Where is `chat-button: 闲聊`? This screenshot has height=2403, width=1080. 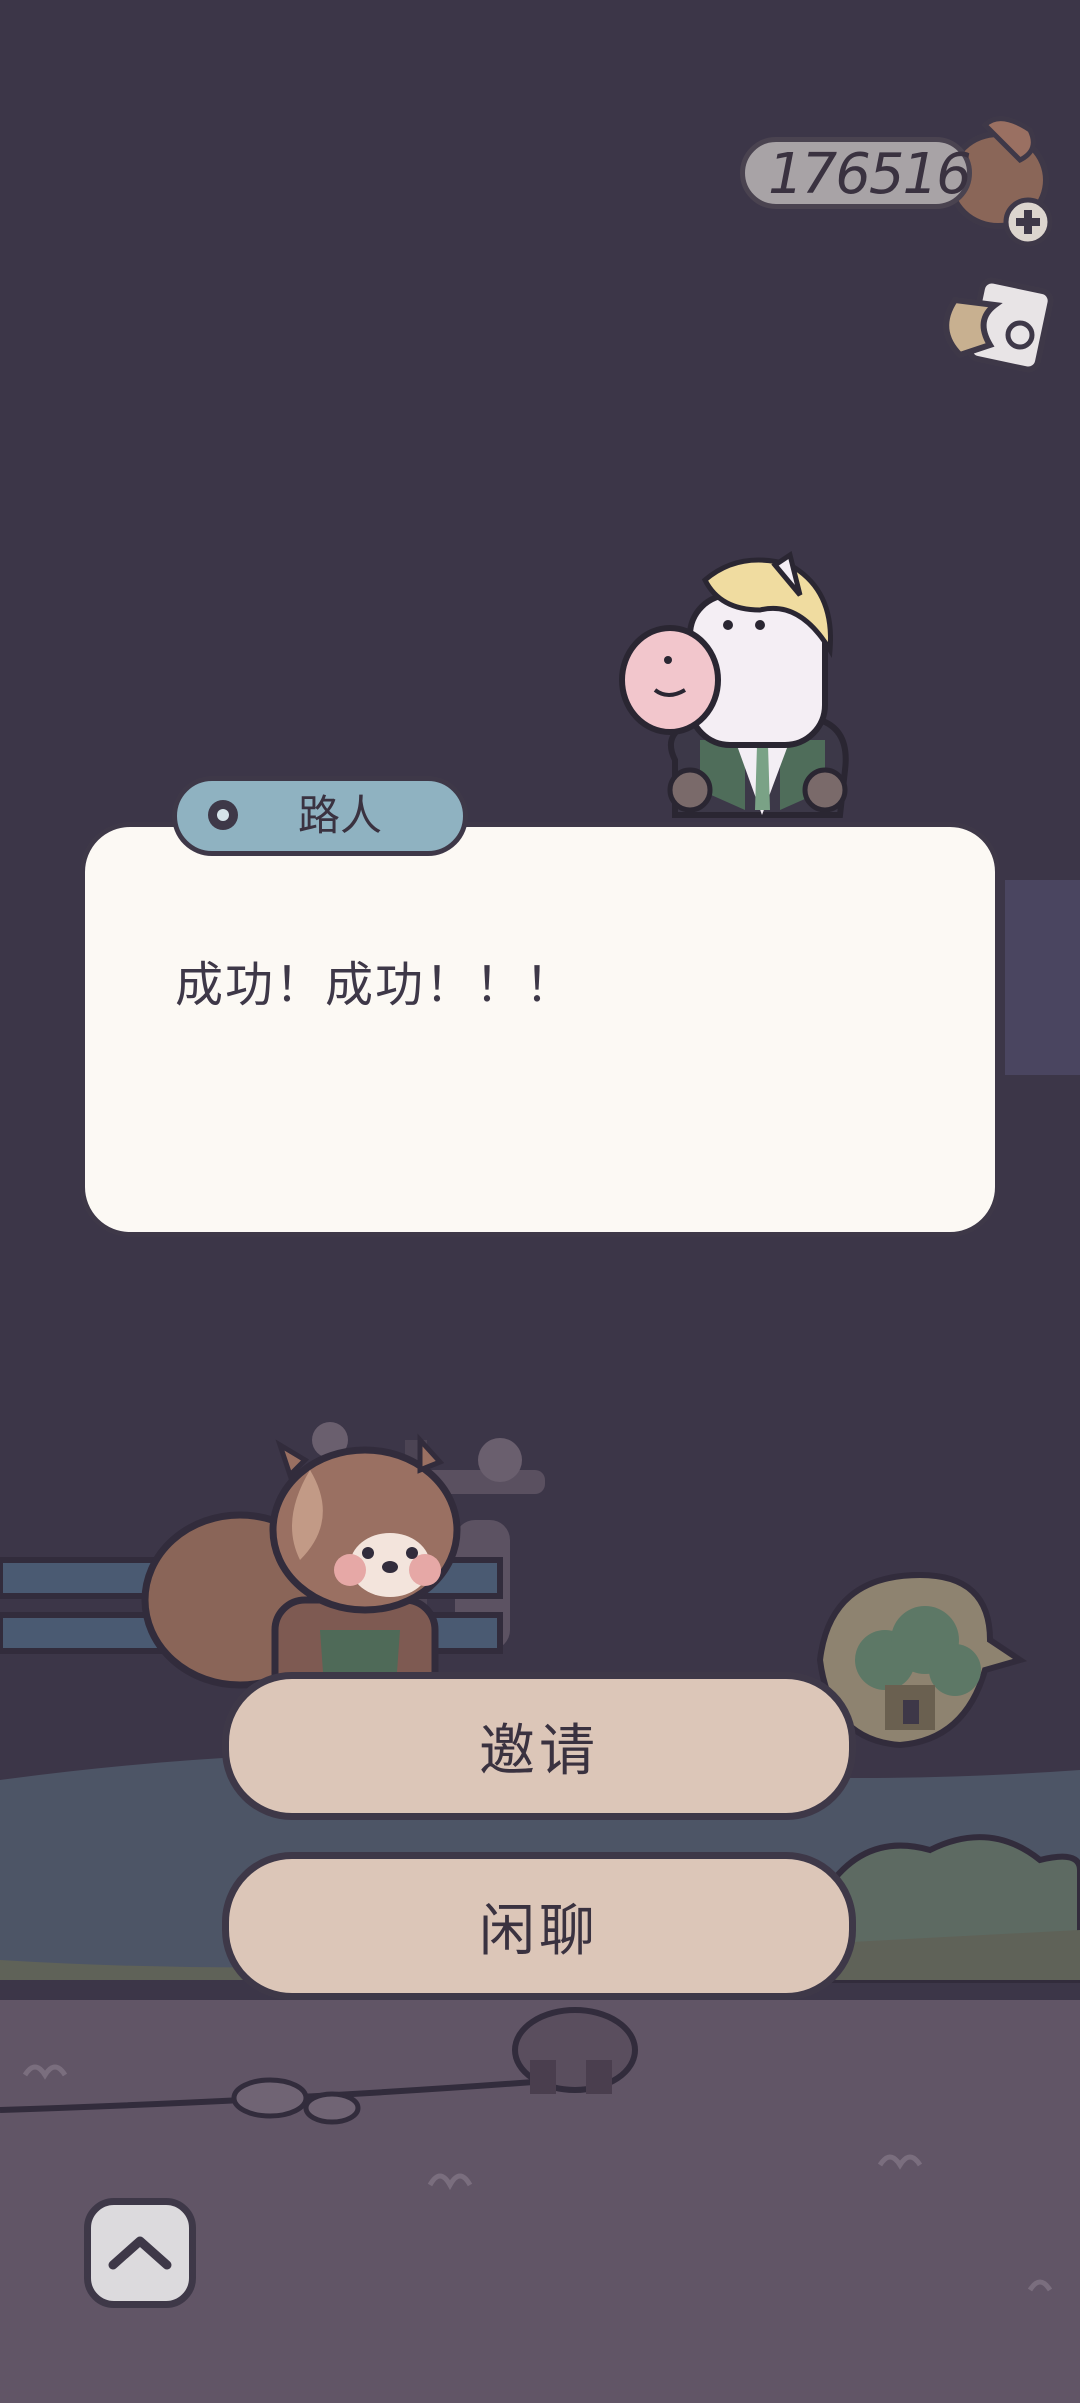 chat-button: 闲聊 is located at coordinates (539, 1926).